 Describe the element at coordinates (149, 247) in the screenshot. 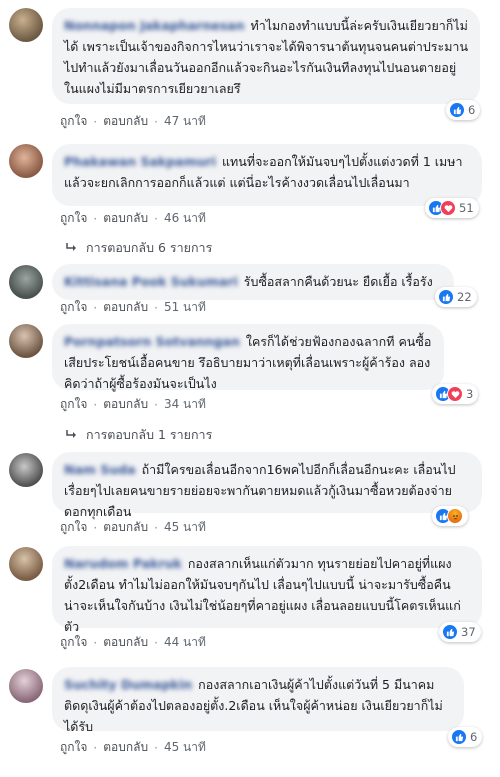

I see `replies-count-label: การตอบกลับ 6 รายการ` at that location.